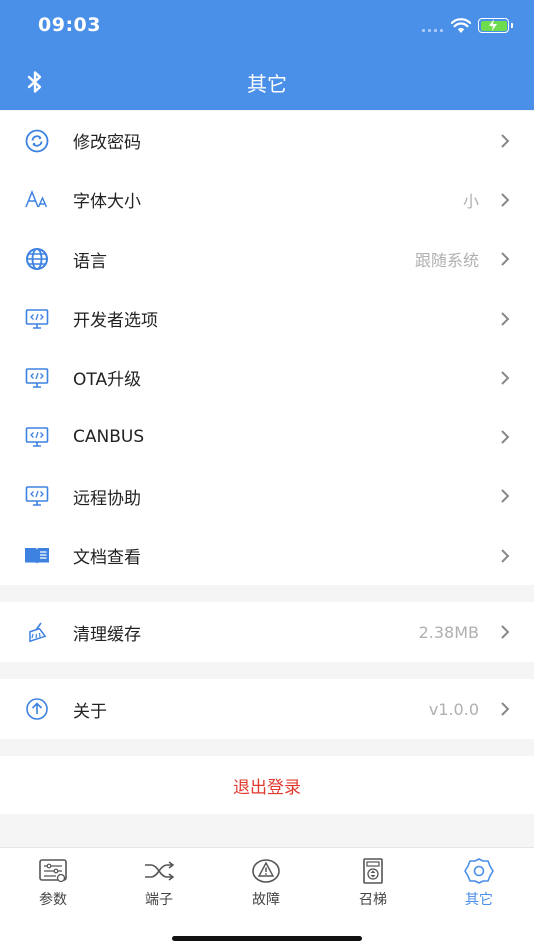 Image resolution: width=534 pixels, height=950 pixels. I want to click on globe-icon, so click(37, 259).